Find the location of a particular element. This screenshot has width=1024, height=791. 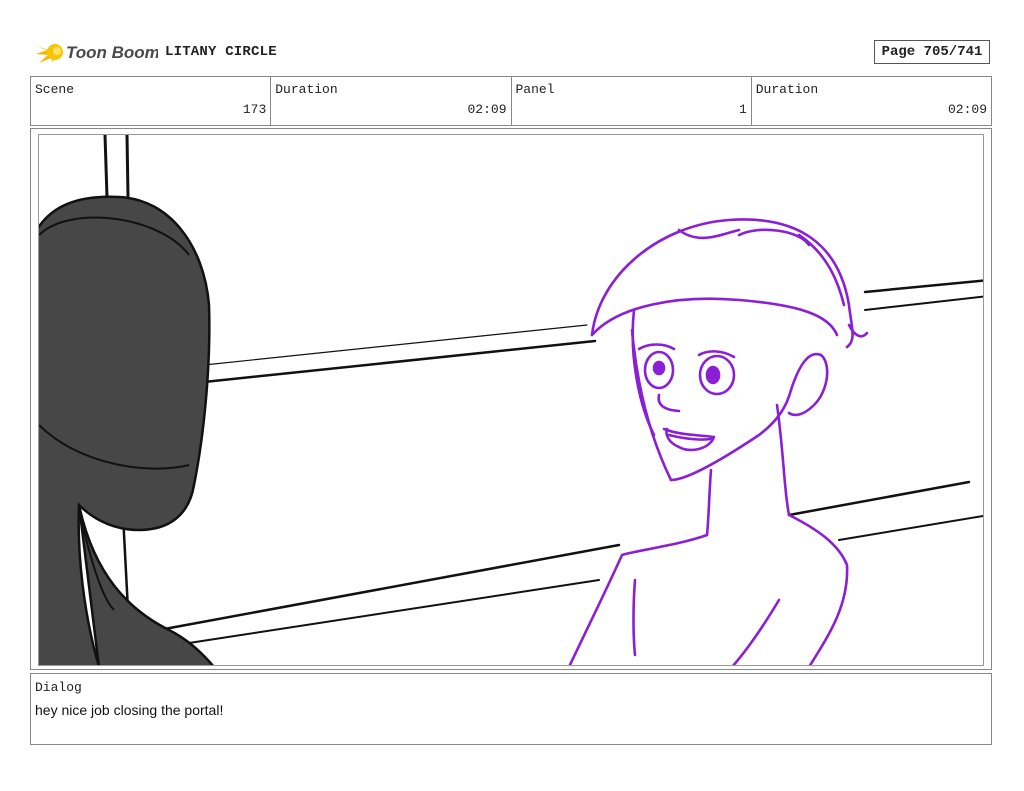

panel-duration-value: 02:09 is located at coordinates (967, 109).